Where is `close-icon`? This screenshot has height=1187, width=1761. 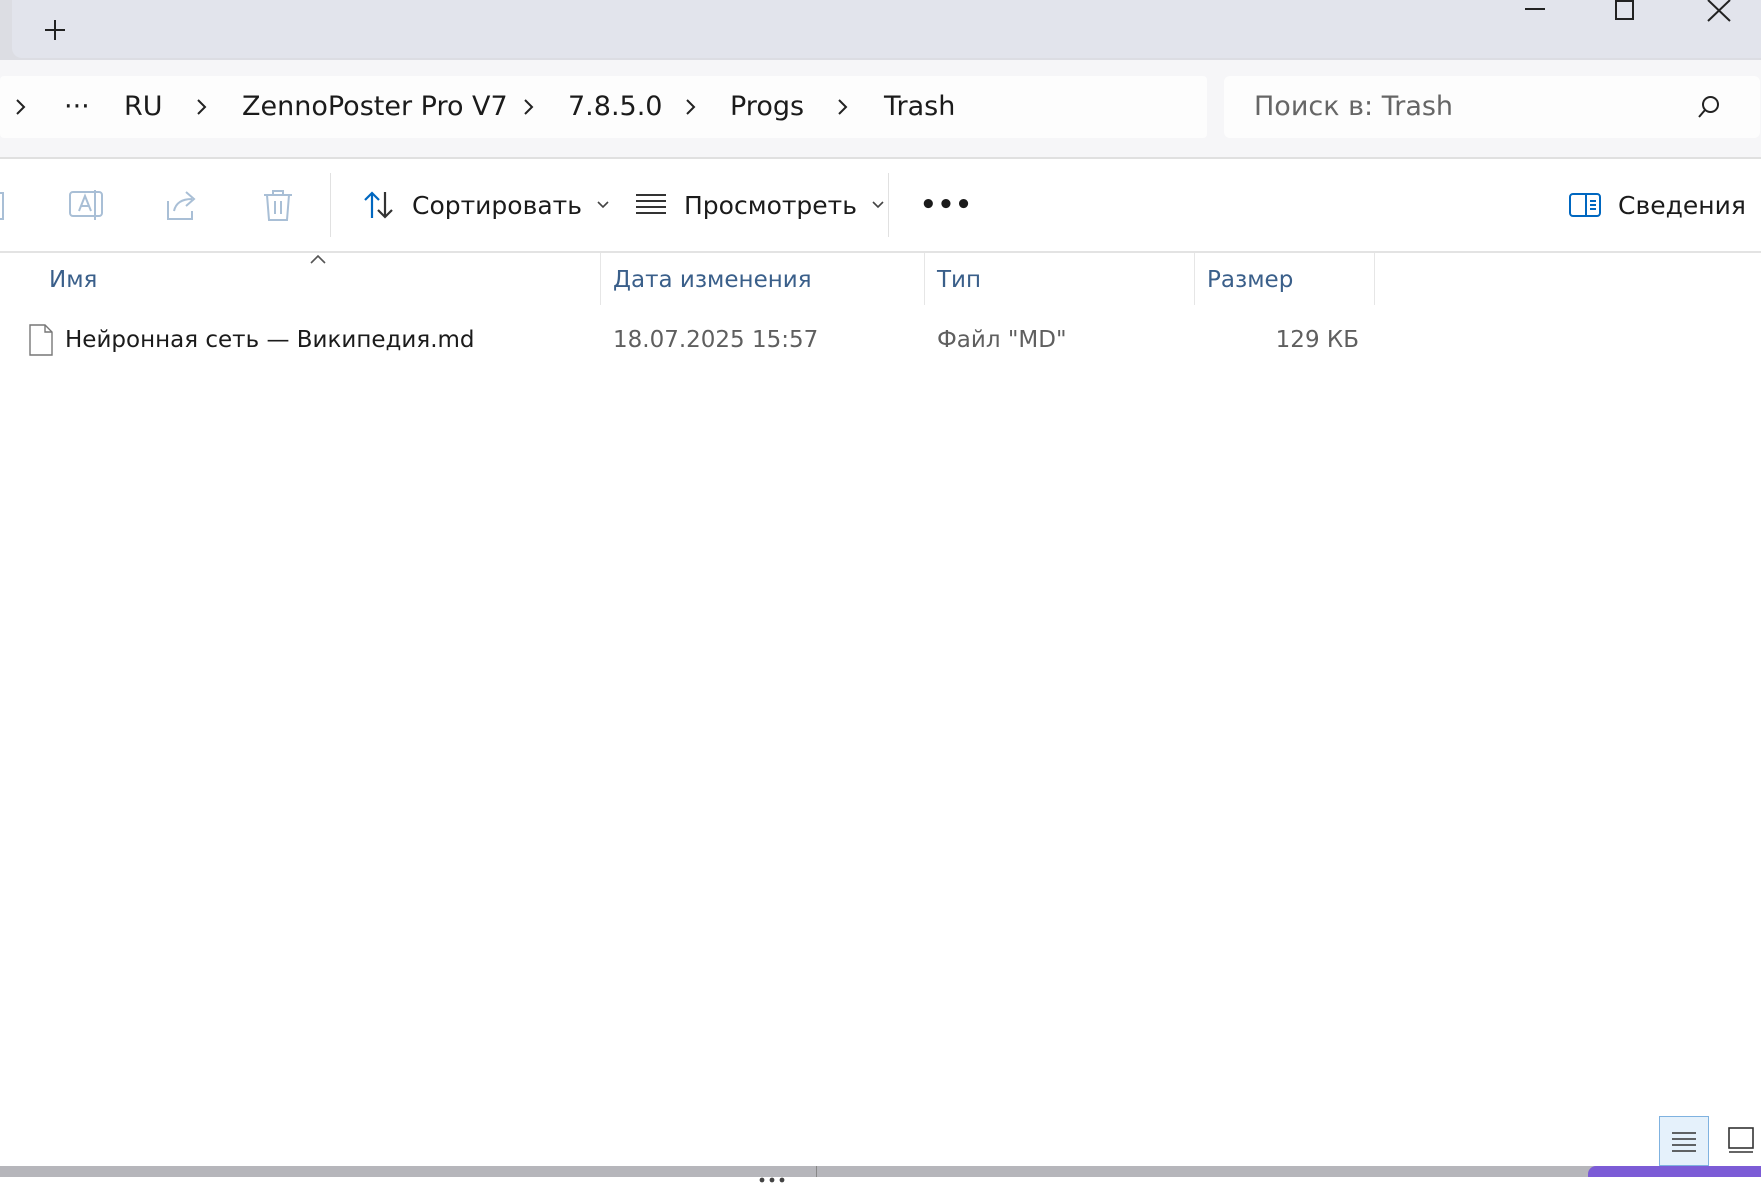
close-icon is located at coordinates (1719, 11).